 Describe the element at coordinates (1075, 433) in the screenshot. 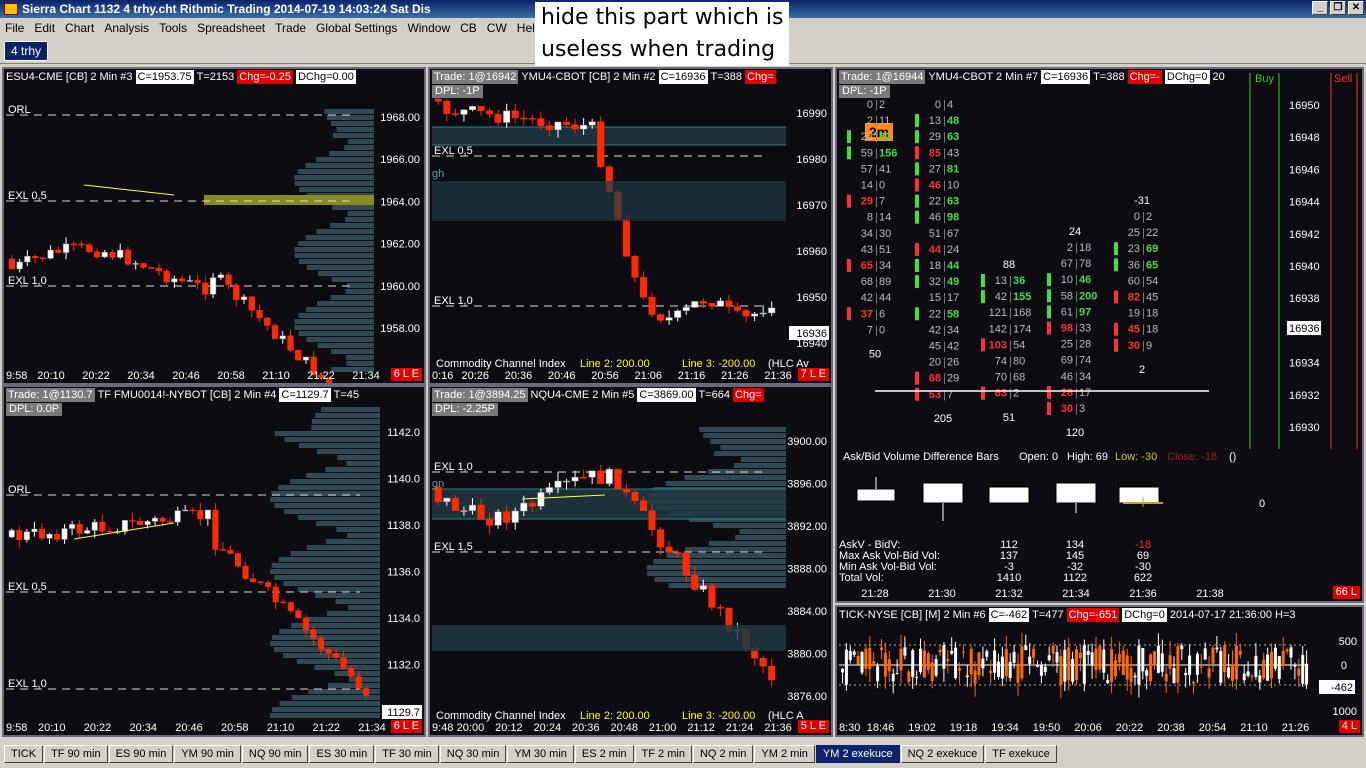

I see `column-delta-bottom: 120` at that location.